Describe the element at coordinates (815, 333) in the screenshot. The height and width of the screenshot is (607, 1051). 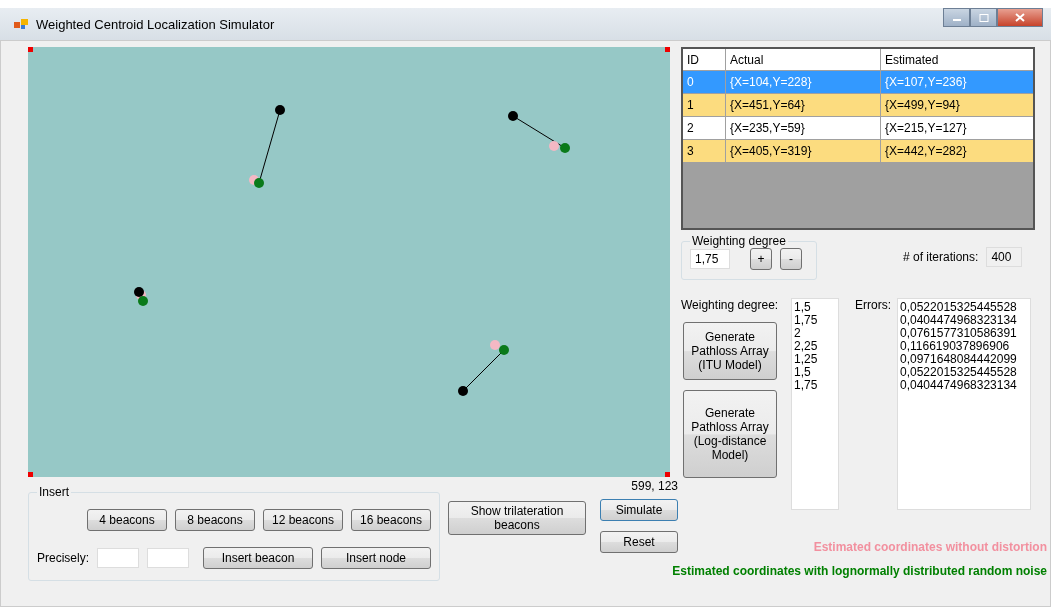
I see `list-item: 2` at that location.